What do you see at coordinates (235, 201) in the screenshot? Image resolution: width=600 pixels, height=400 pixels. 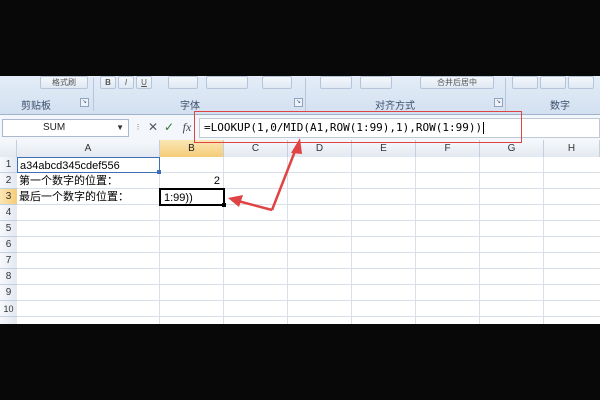 I see `arrow-head-left-icon` at bounding box center [235, 201].